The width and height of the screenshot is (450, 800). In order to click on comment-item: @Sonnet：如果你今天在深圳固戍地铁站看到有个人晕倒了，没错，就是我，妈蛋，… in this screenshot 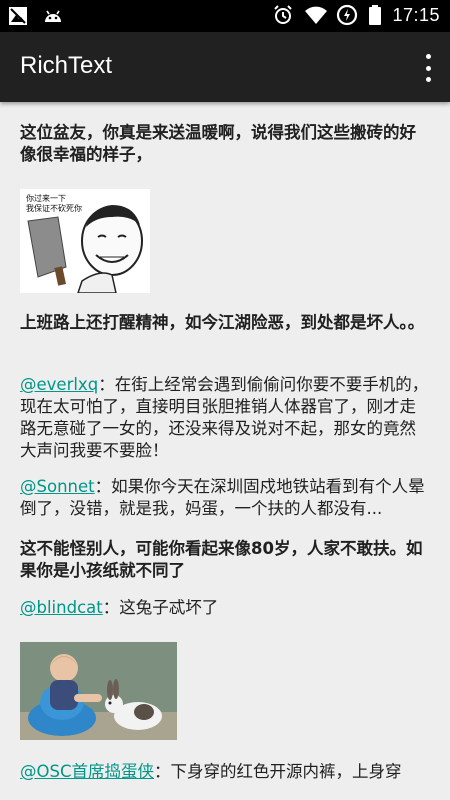, I will do `click(225, 498)`.